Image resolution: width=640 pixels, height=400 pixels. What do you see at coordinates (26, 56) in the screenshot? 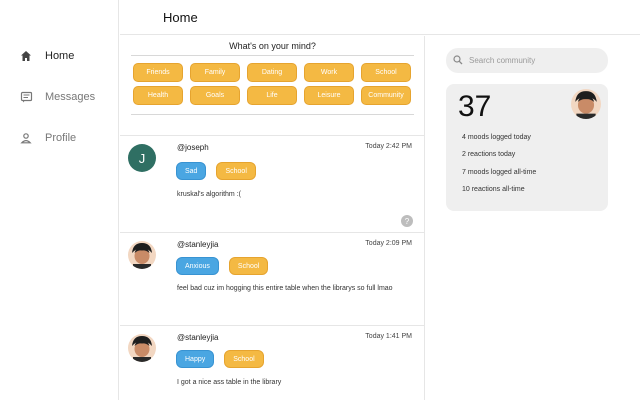
I see `home-icon` at bounding box center [26, 56].